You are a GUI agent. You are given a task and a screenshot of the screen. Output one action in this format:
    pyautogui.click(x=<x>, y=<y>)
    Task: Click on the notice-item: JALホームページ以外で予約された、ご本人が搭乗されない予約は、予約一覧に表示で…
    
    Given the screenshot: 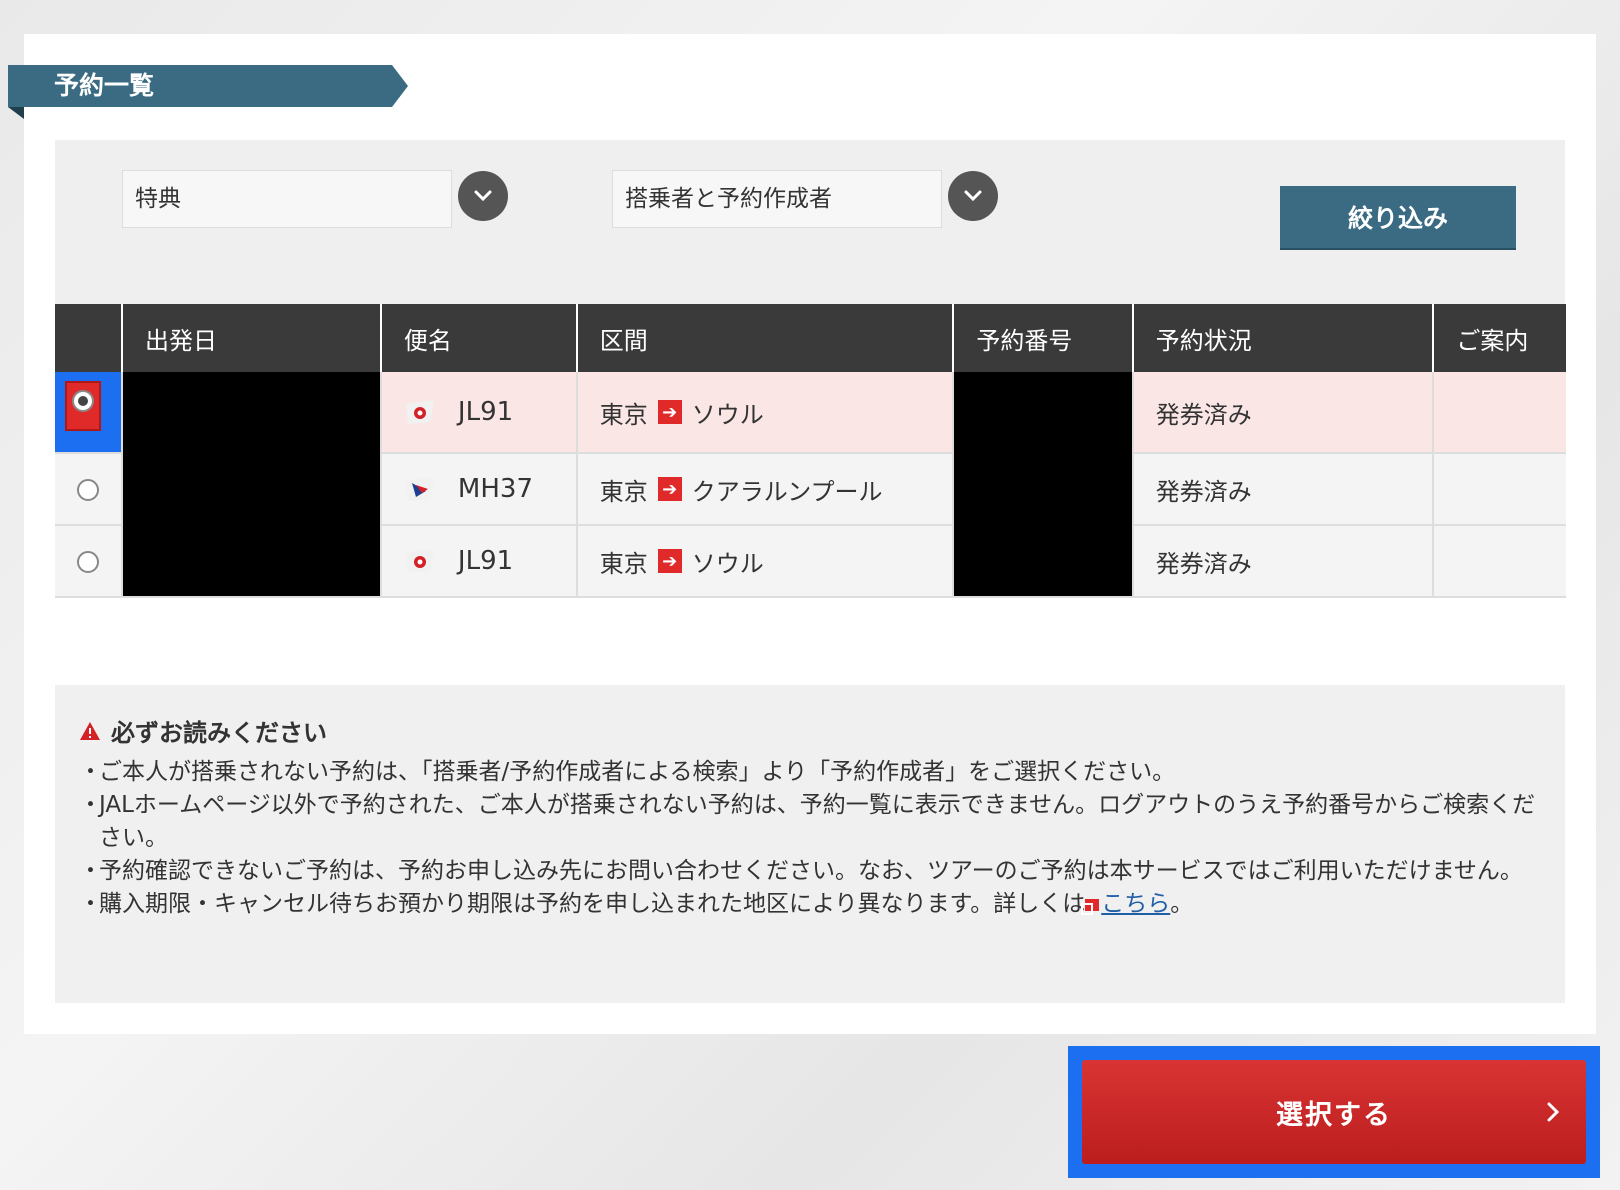 What is the action you would take?
    pyautogui.click(x=810, y=822)
    